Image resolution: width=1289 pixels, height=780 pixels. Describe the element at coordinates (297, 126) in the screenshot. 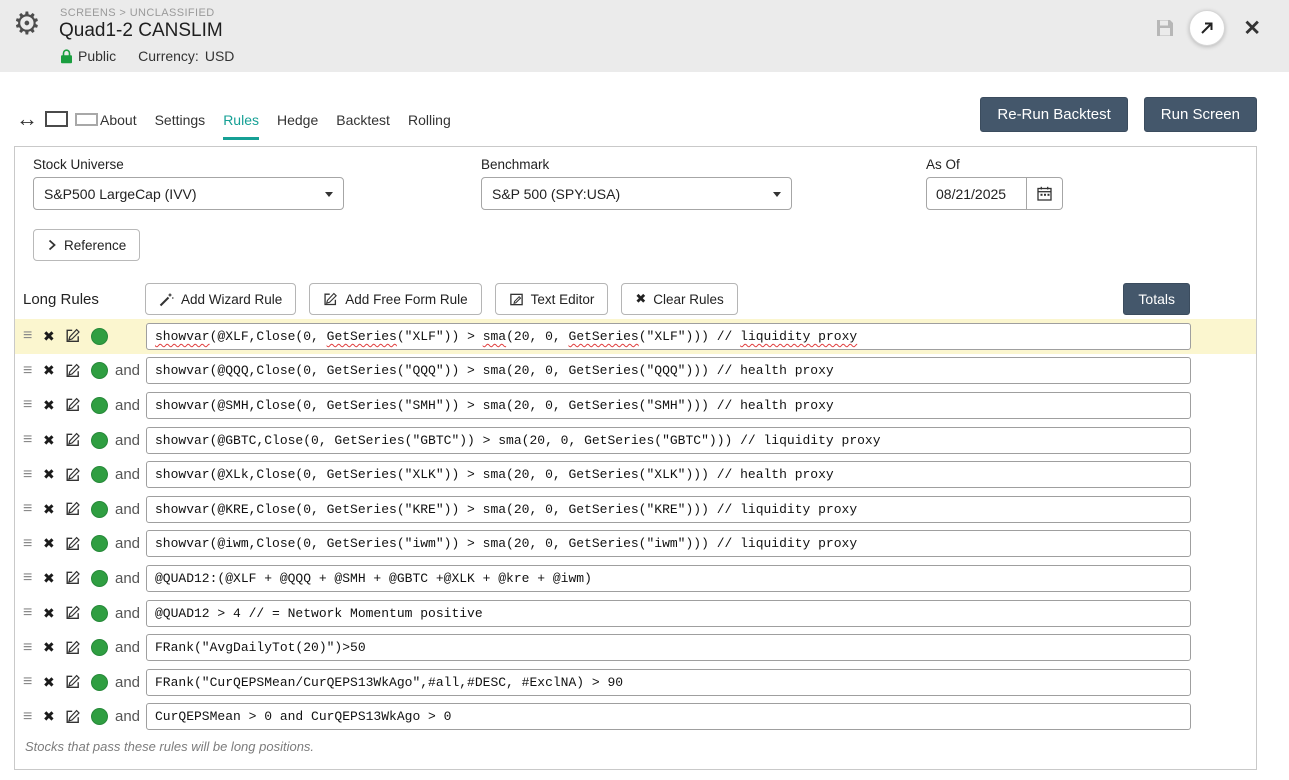

I see `tab-hedge: Hedge` at that location.